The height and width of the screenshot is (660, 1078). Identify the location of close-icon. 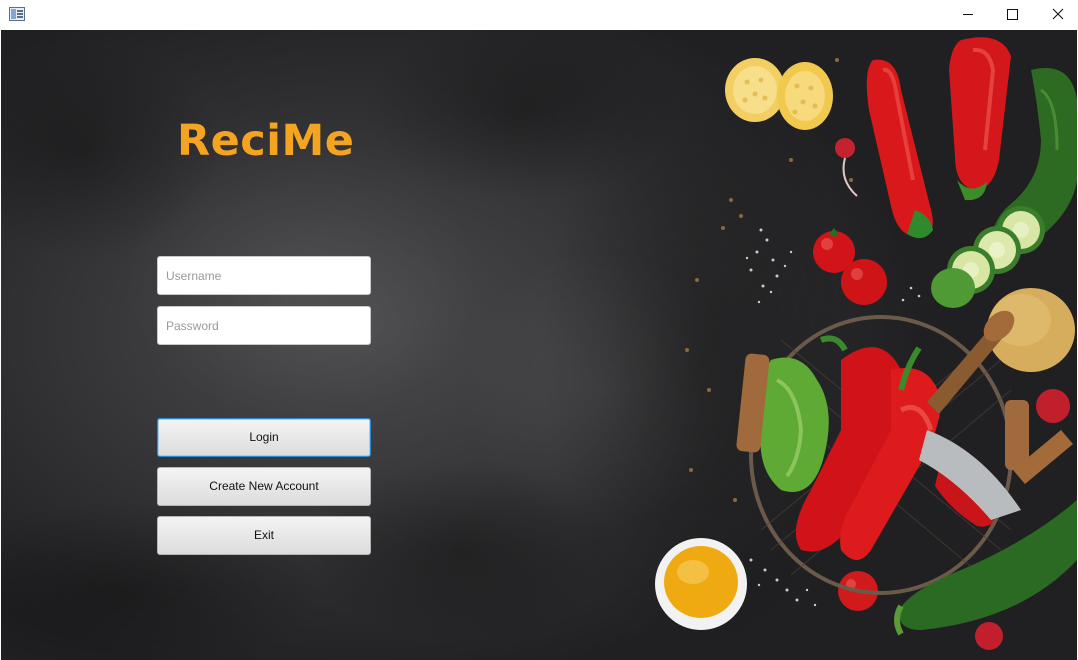
(1058, 14).